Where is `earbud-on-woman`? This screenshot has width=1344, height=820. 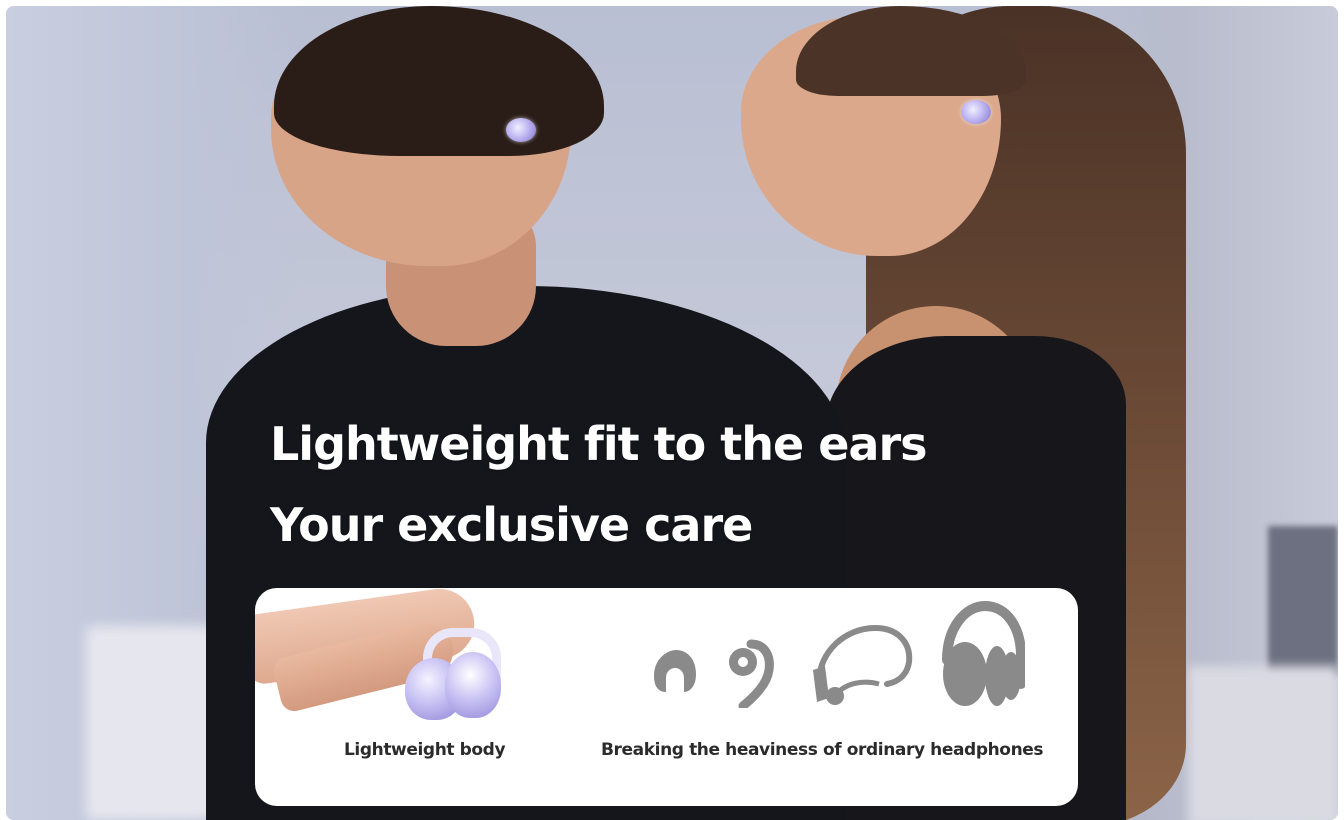 earbud-on-woman is located at coordinates (976, 112).